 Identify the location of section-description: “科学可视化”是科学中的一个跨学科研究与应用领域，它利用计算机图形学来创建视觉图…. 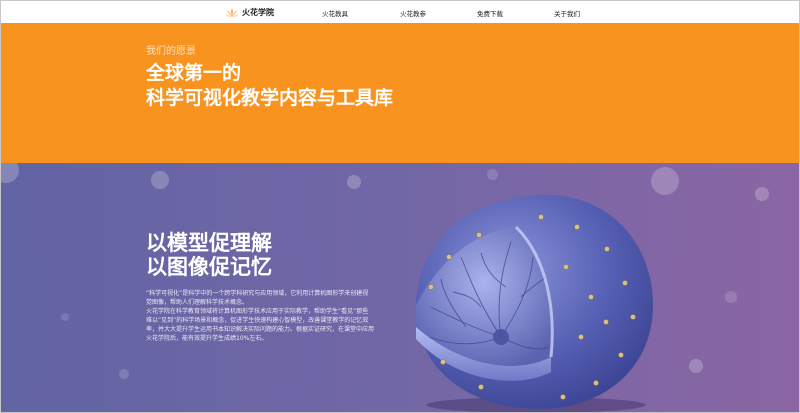
(260, 316).